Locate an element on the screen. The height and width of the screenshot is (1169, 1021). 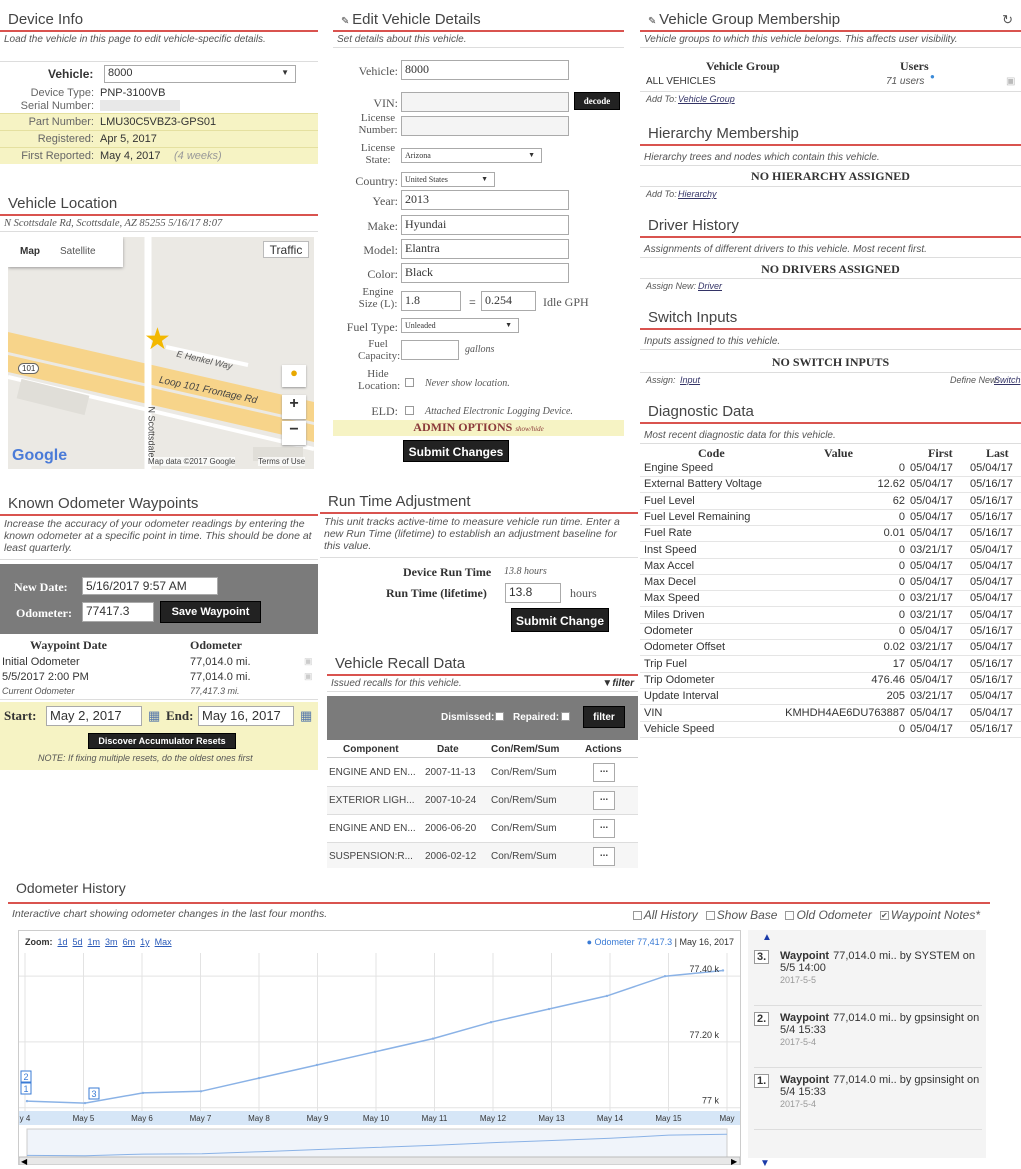
diag-code: Fuel Level is located at coordinates (669, 500).